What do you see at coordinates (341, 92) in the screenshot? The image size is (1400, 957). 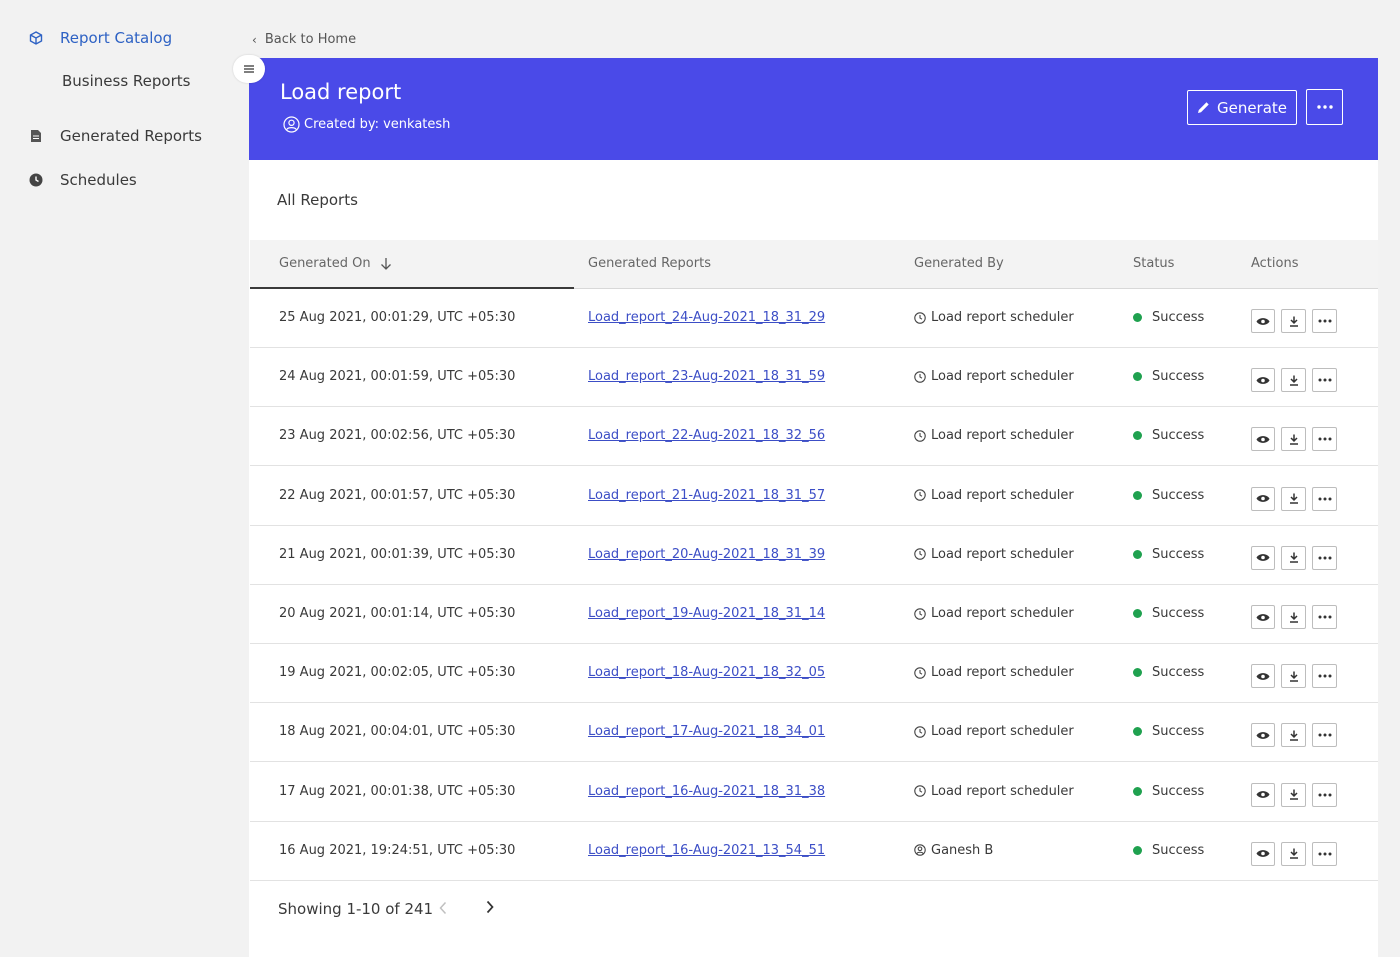 I see `page-title: Load report` at bounding box center [341, 92].